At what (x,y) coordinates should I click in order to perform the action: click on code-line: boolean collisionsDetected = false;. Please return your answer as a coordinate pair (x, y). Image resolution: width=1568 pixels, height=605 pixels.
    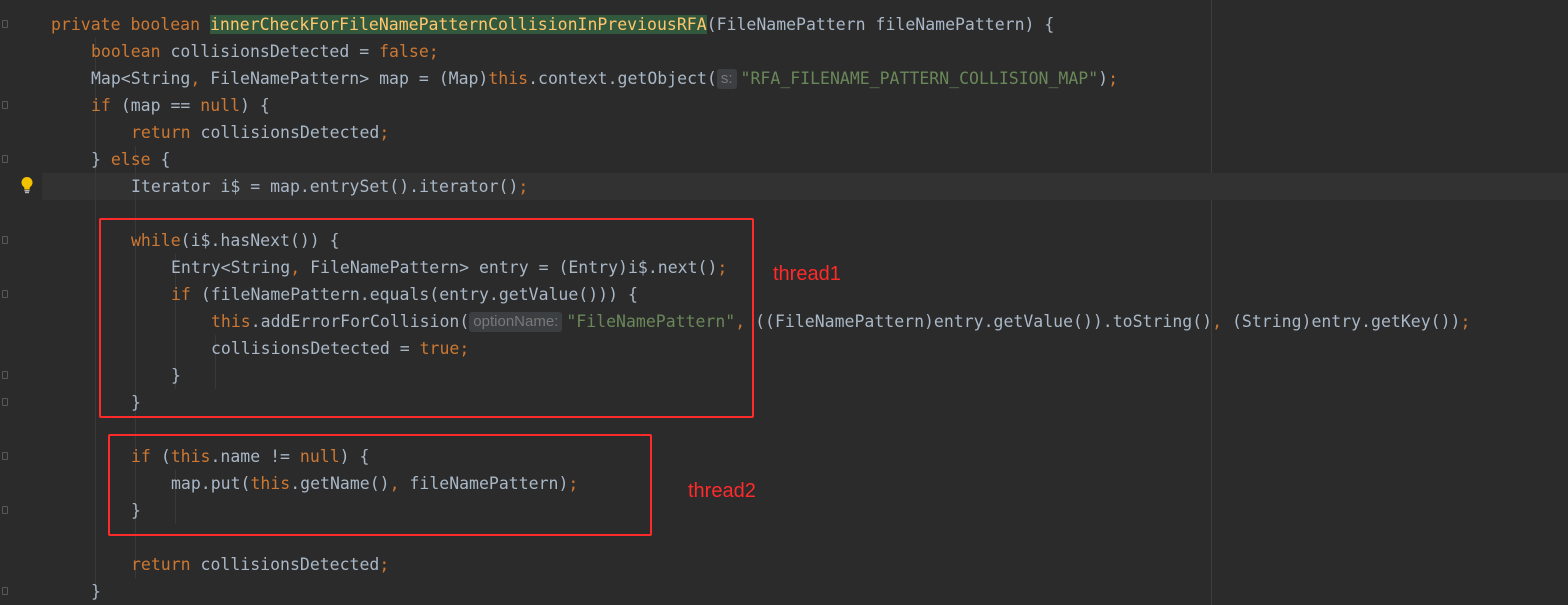
    Looking at the image, I should click on (265, 51).